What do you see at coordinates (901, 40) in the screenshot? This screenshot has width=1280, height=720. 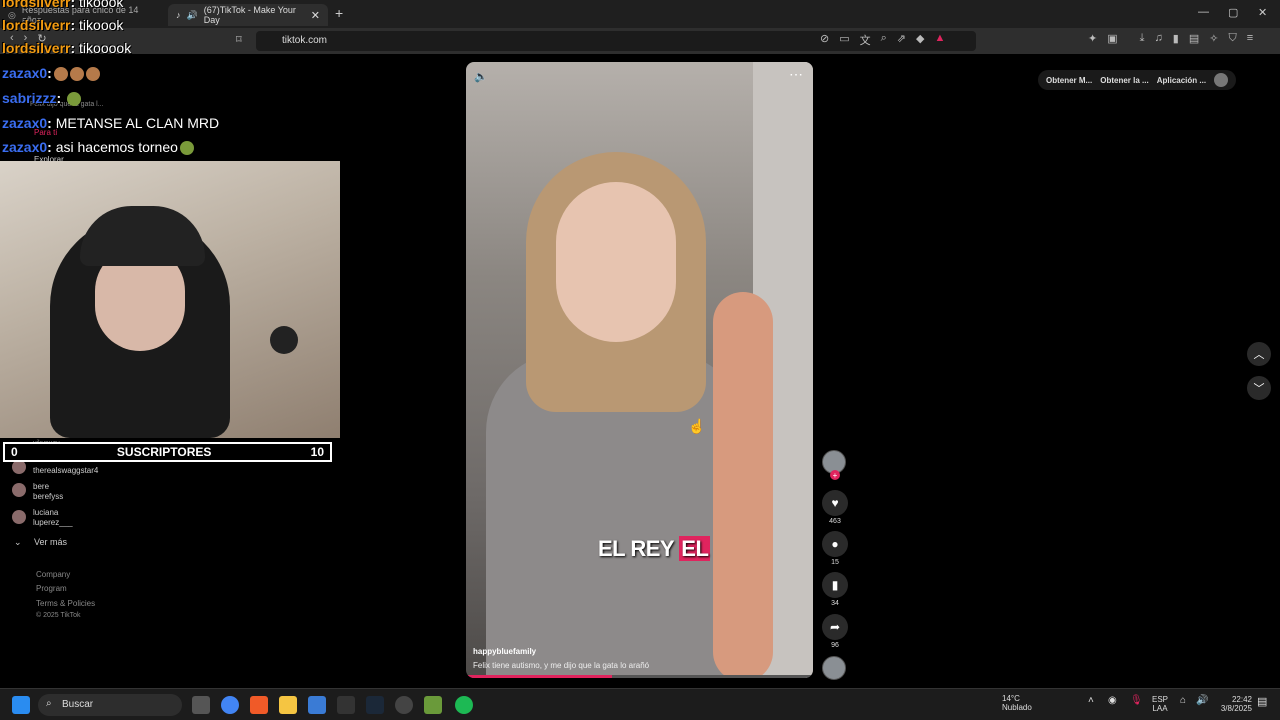 I see `share-icon: ⇗` at bounding box center [901, 40].